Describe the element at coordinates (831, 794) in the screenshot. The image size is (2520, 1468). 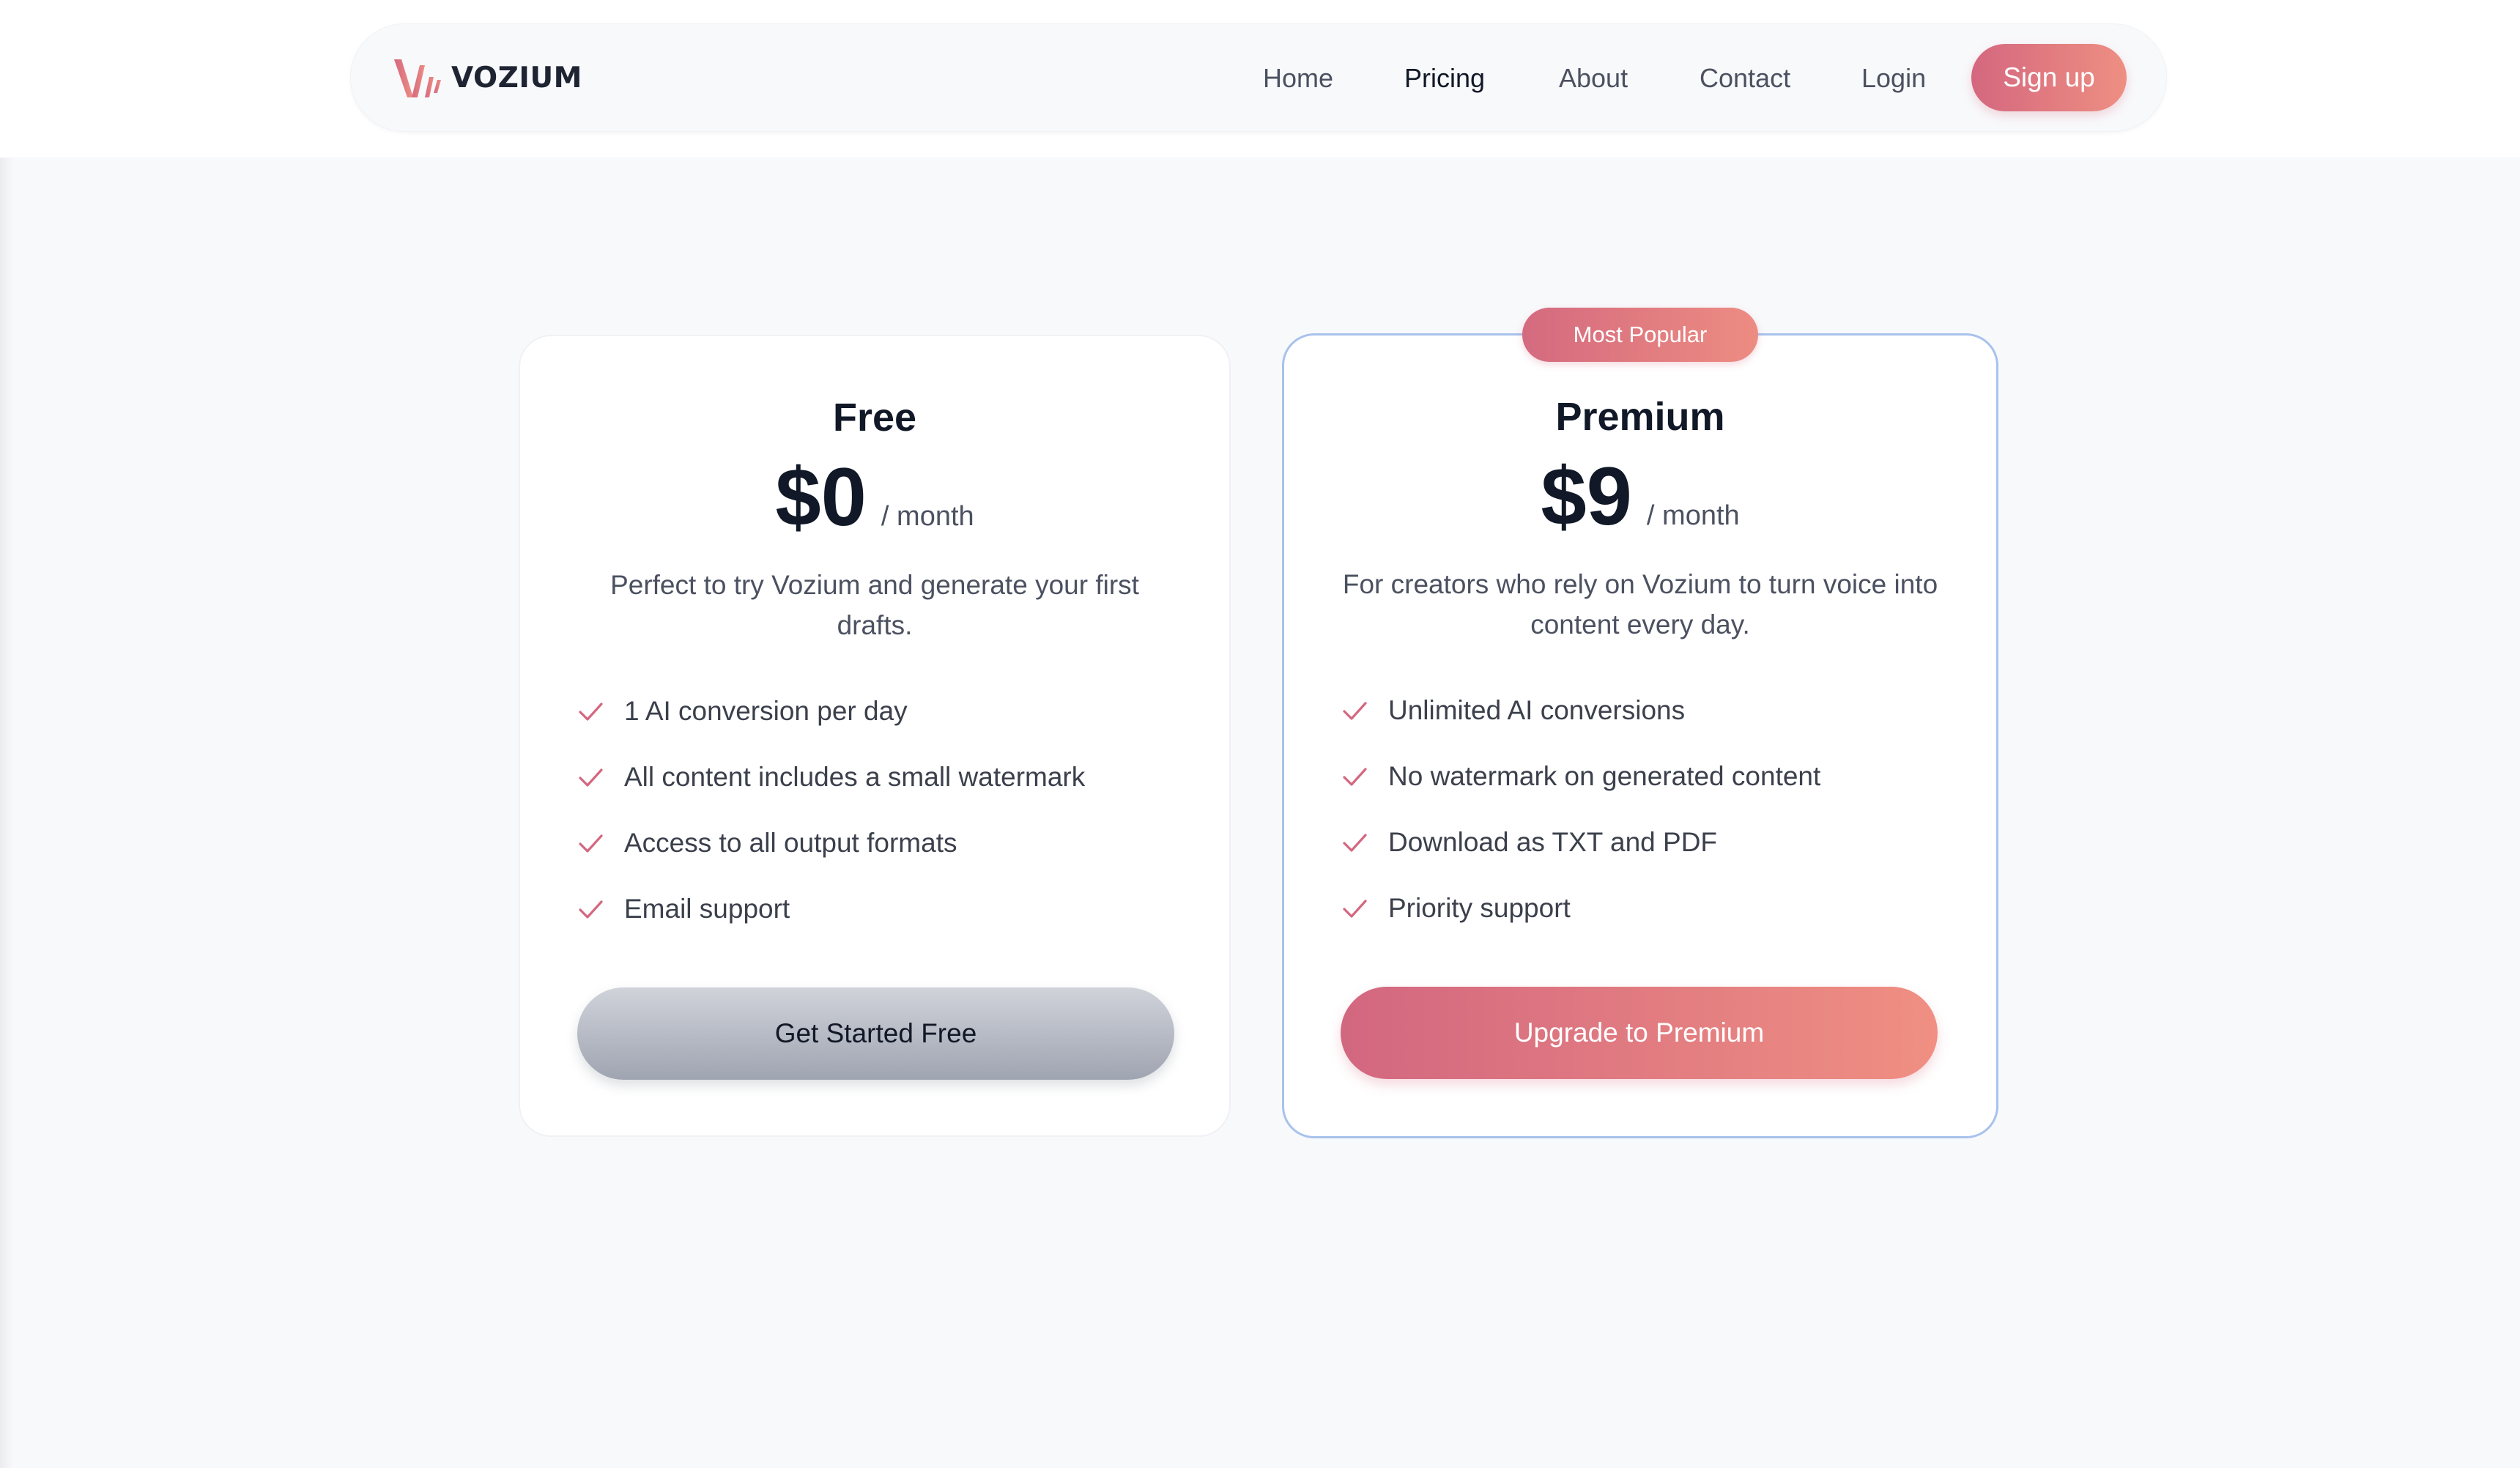
I see `feature-item: All content includes a small watermark` at that location.